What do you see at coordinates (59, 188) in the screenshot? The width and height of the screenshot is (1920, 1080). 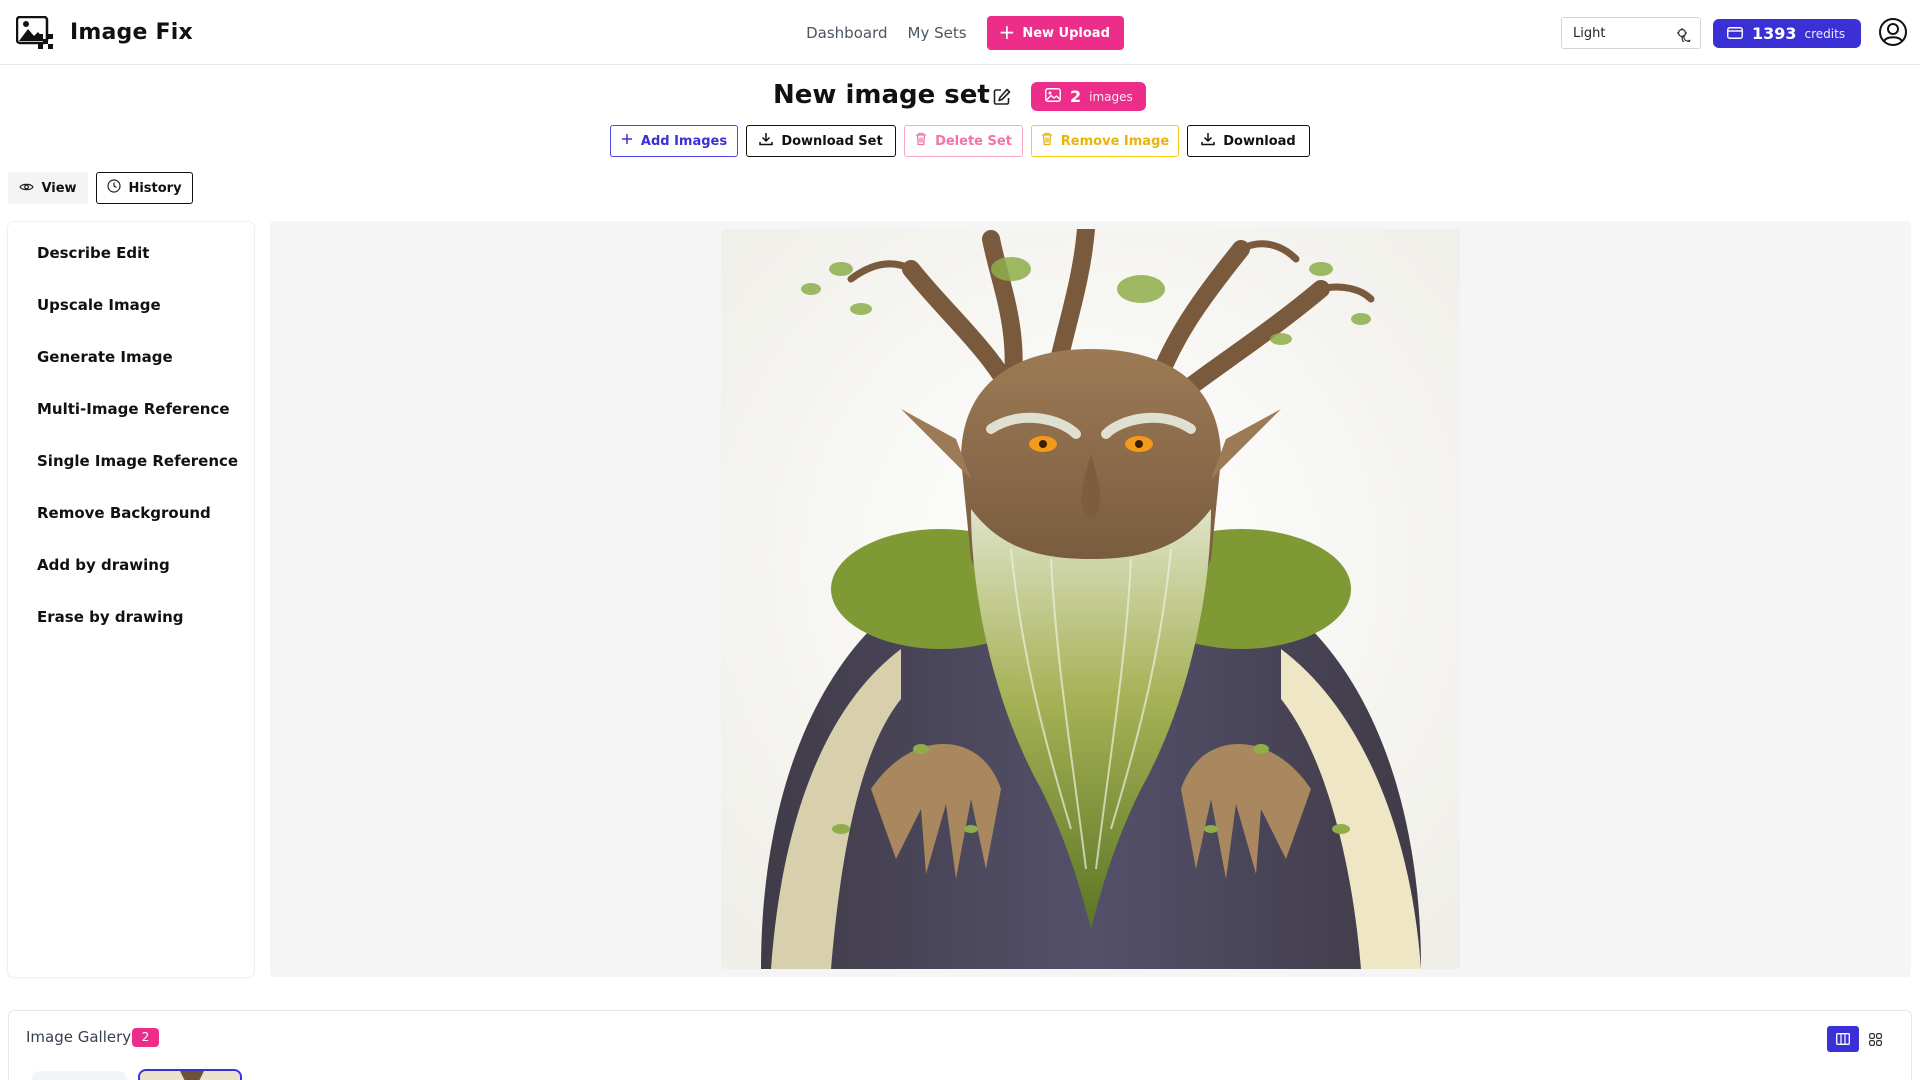 I see `tab-view-label: View` at bounding box center [59, 188].